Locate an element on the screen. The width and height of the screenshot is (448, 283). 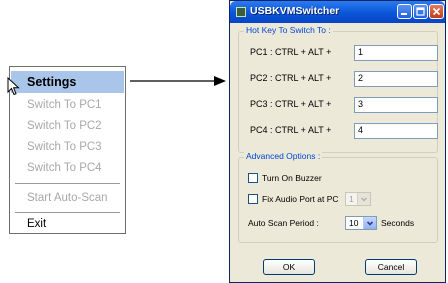
close-icon is located at coordinates (436, 11).